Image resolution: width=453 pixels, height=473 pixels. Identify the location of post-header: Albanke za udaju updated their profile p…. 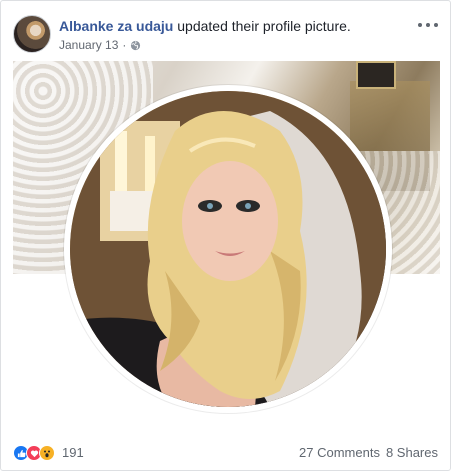
(225, 33).